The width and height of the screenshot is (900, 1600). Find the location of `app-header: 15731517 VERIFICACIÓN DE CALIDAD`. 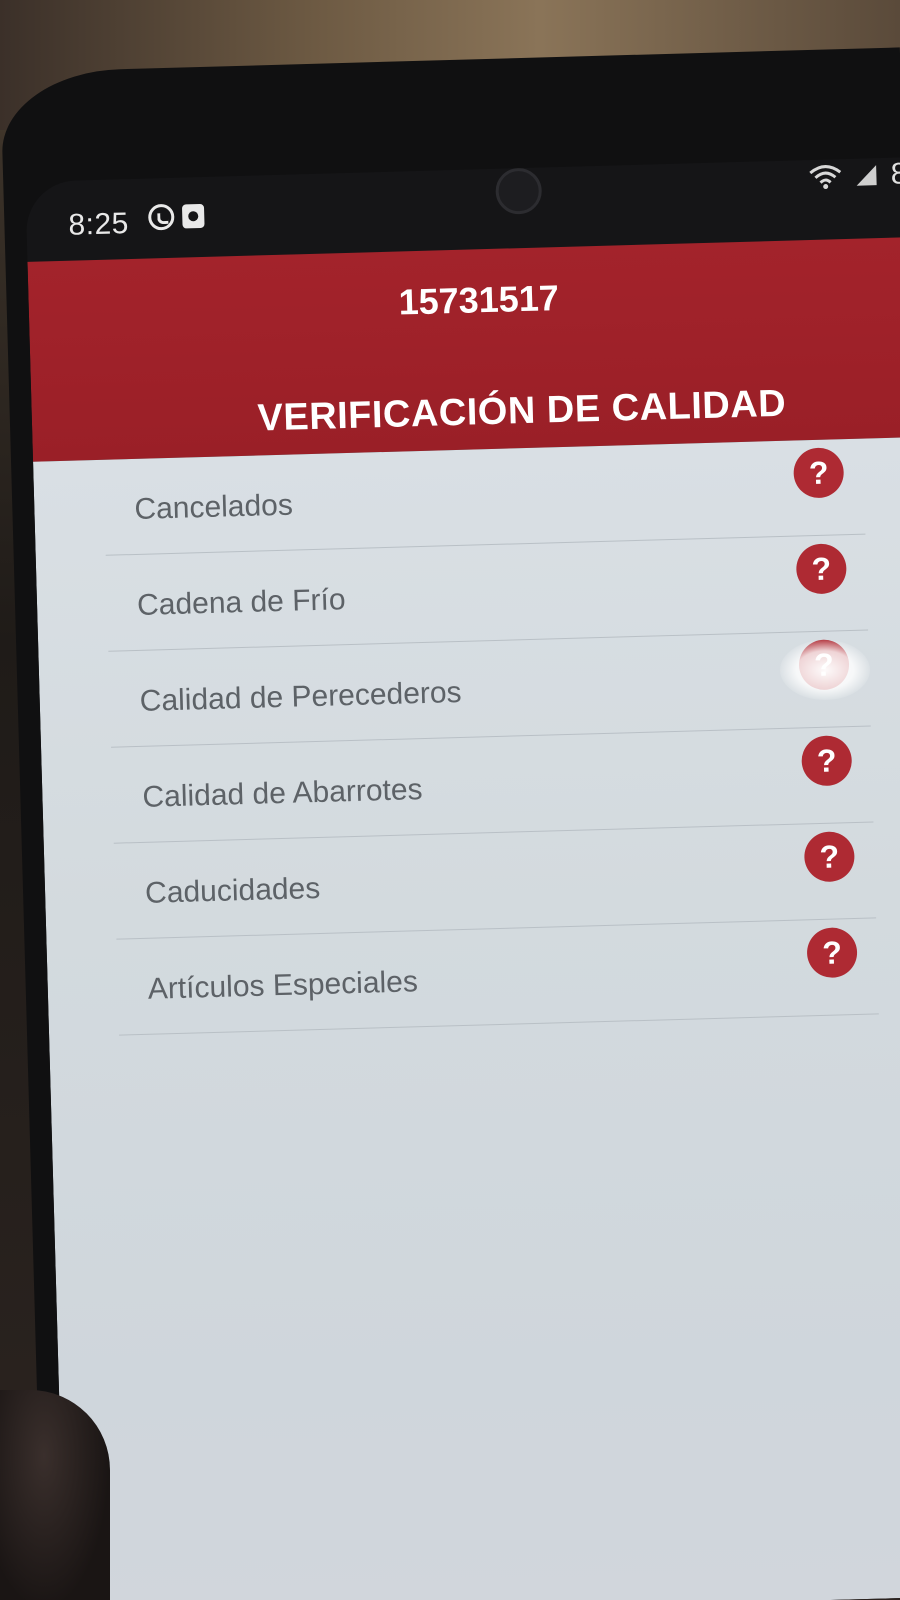

app-header: 15731517 VERIFICACIÓN DE CALIDAD is located at coordinates (463, 349).